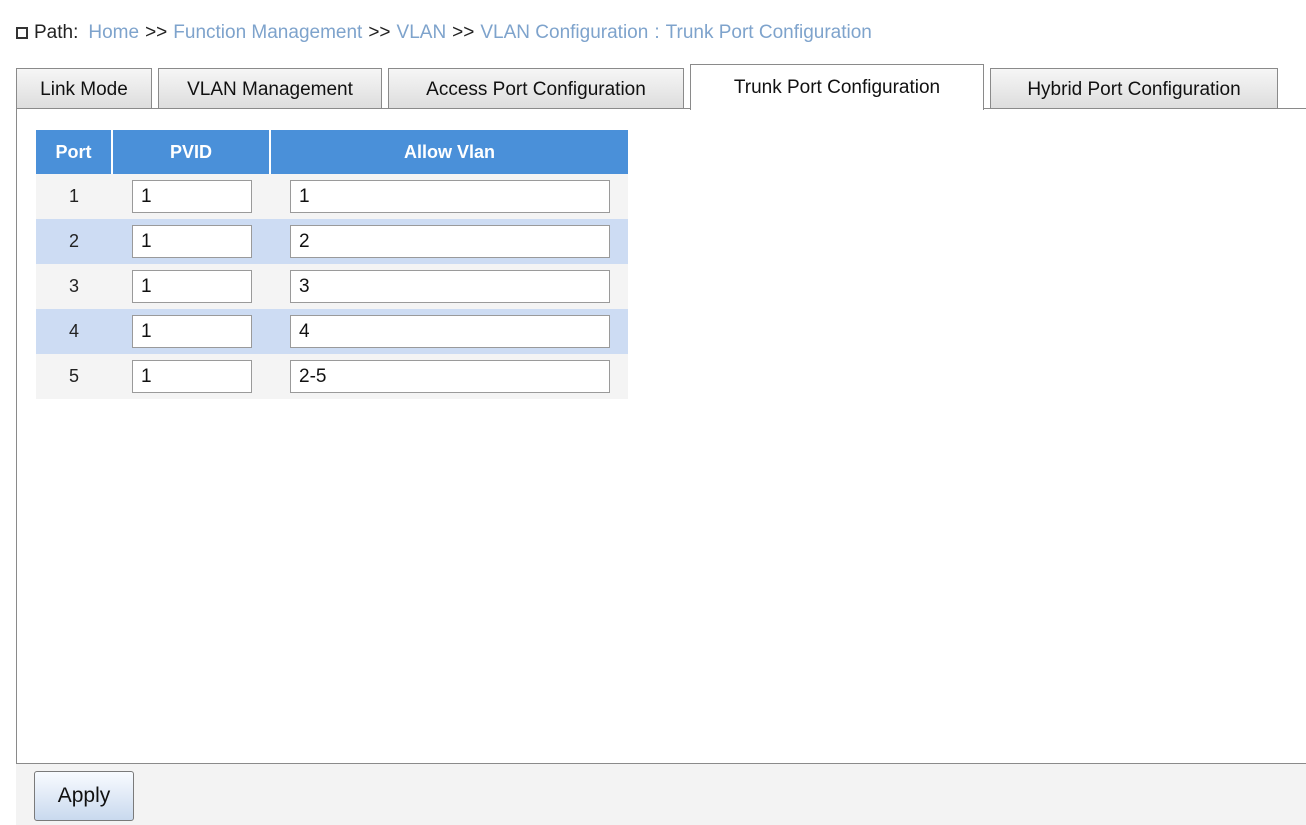 The height and width of the screenshot is (825, 1306). Describe the element at coordinates (564, 33) in the screenshot. I see `breadcrumb-vlan-configuration: VLAN Configuration` at that location.